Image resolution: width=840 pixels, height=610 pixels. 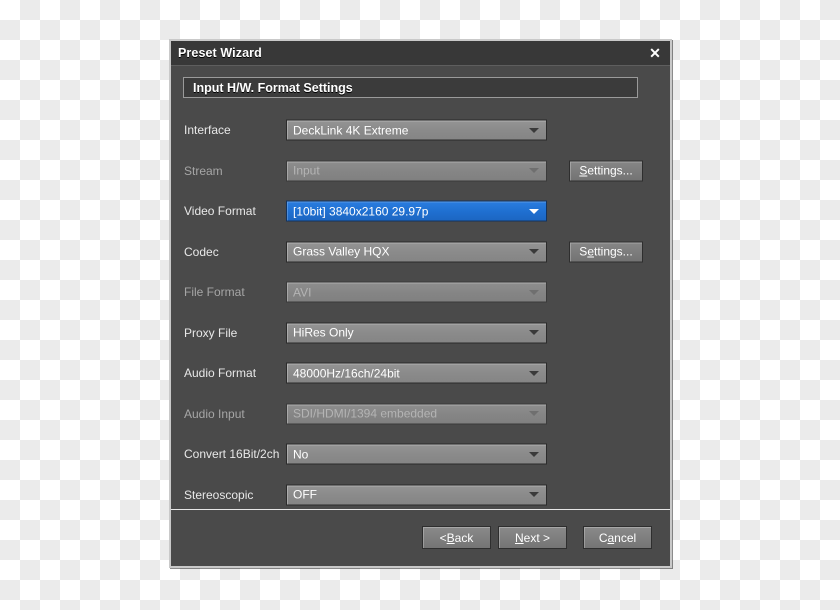 What do you see at coordinates (302, 292) in the screenshot?
I see `combo-file-format-value: AVI` at bounding box center [302, 292].